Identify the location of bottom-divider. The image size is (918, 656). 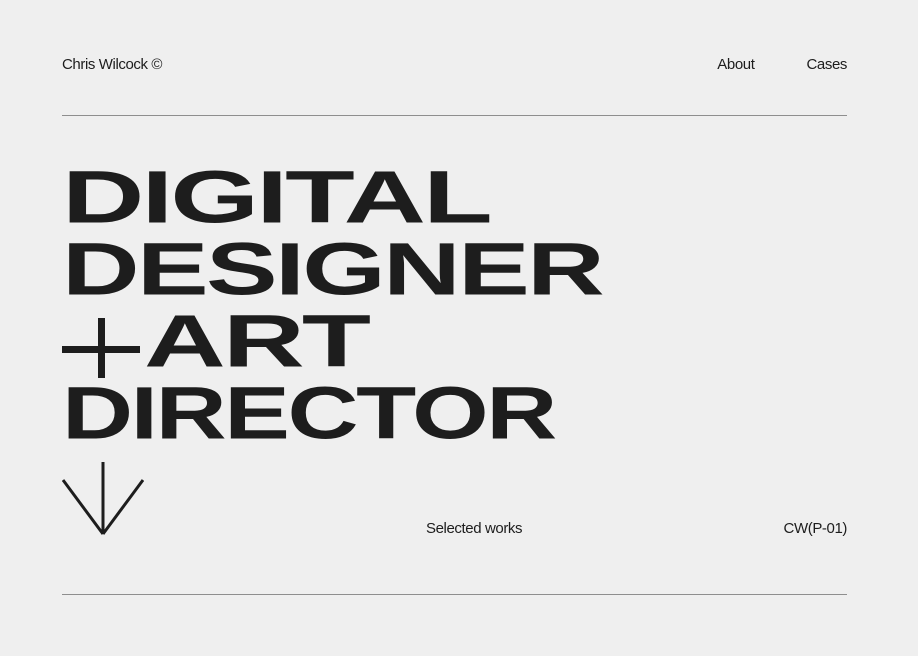
(454, 594).